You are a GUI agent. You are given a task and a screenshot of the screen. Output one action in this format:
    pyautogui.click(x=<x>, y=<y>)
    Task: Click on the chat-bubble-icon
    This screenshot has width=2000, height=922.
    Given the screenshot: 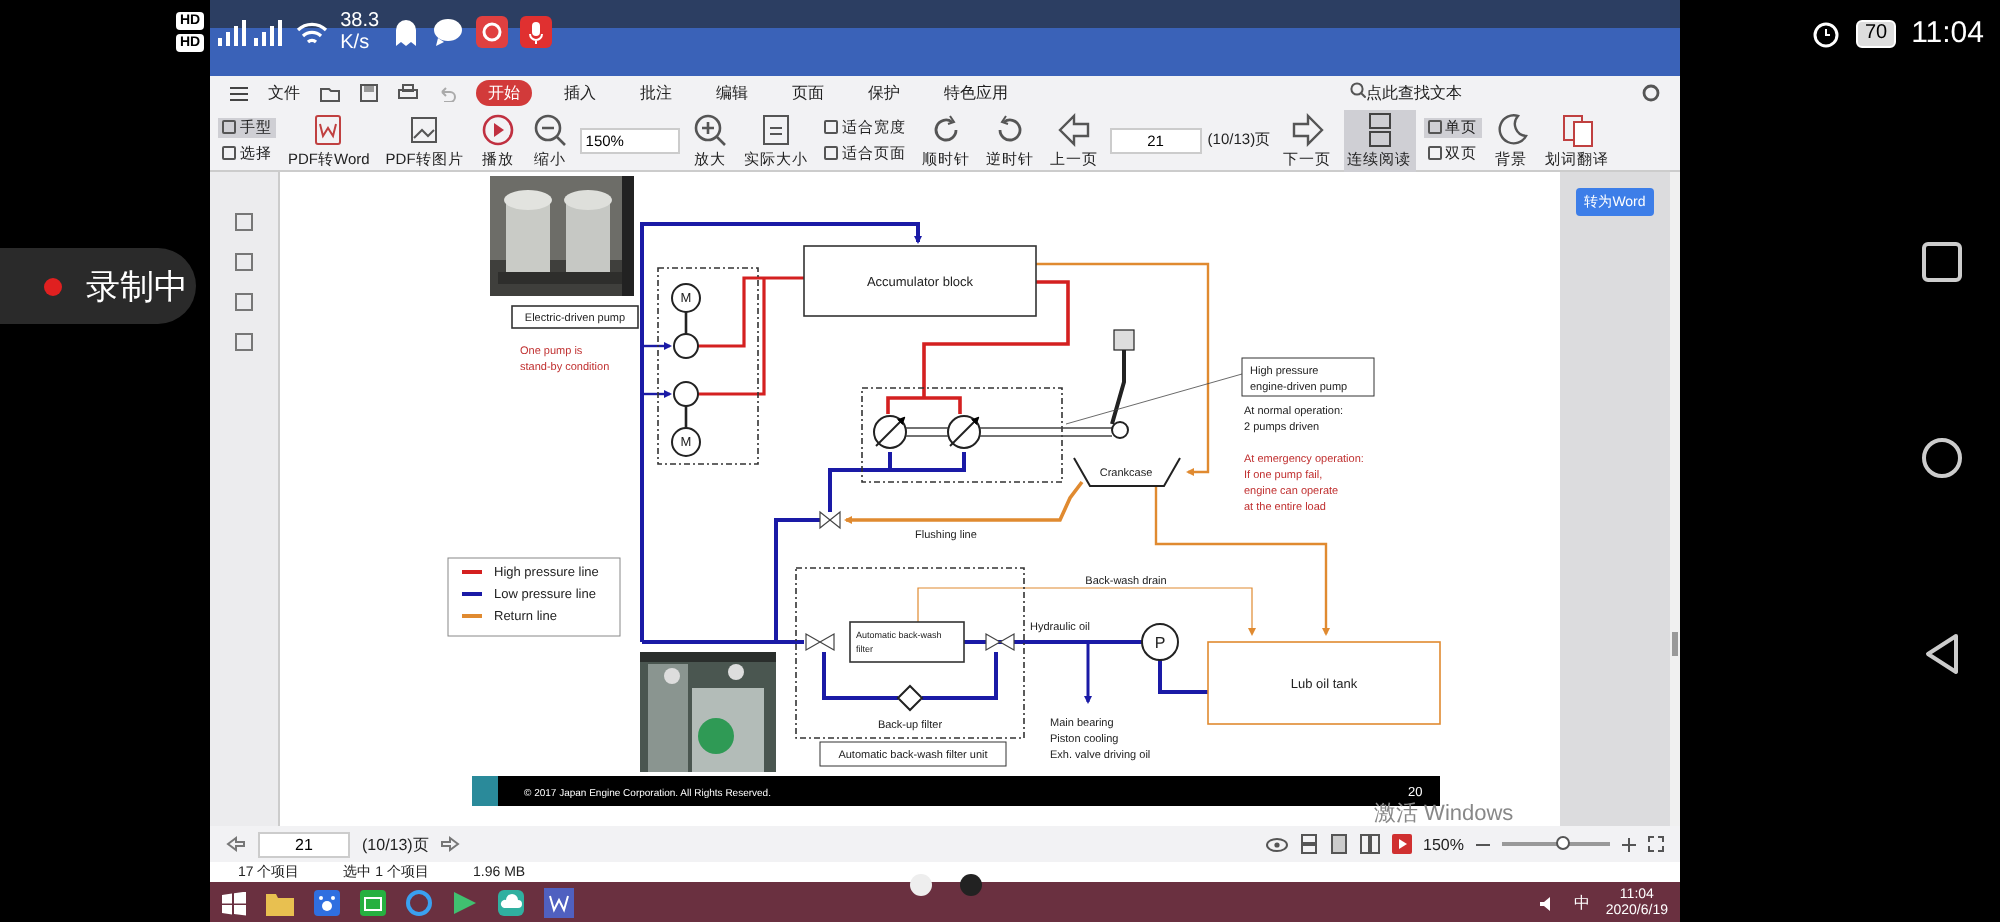 What is the action you would take?
    pyautogui.click(x=447, y=32)
    